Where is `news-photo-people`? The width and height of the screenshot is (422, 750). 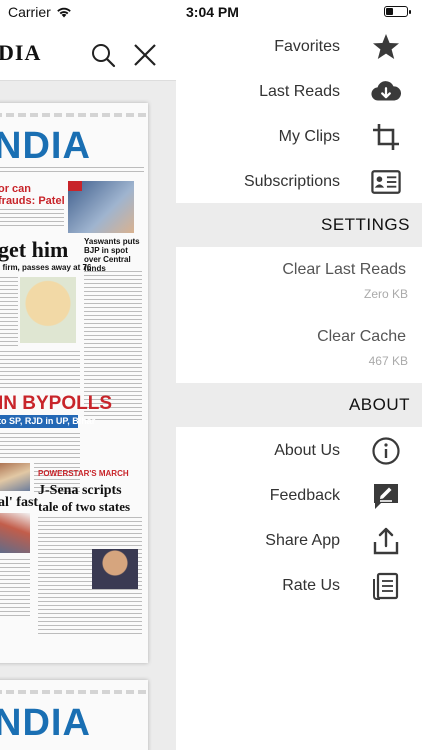
news-photo-people is located at coordinates (15, 533).